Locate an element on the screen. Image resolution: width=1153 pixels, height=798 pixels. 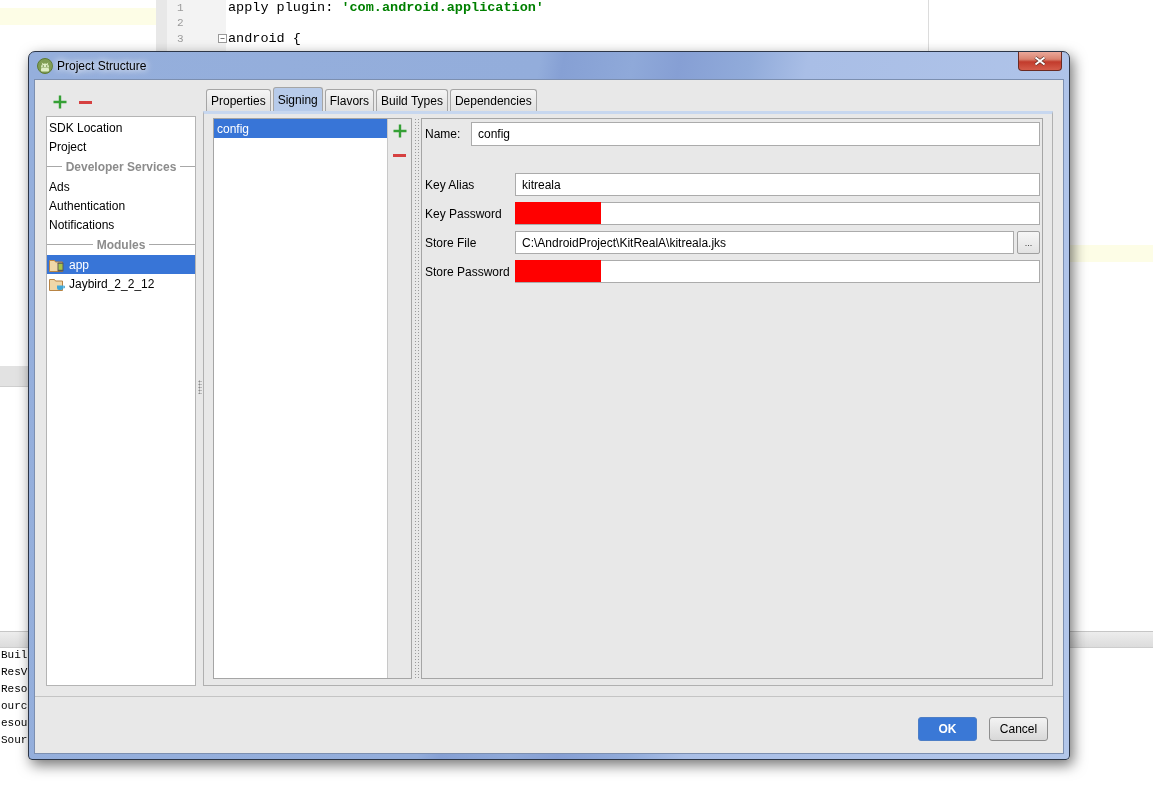
console-line: Buil is located at coordinates (14, 655).